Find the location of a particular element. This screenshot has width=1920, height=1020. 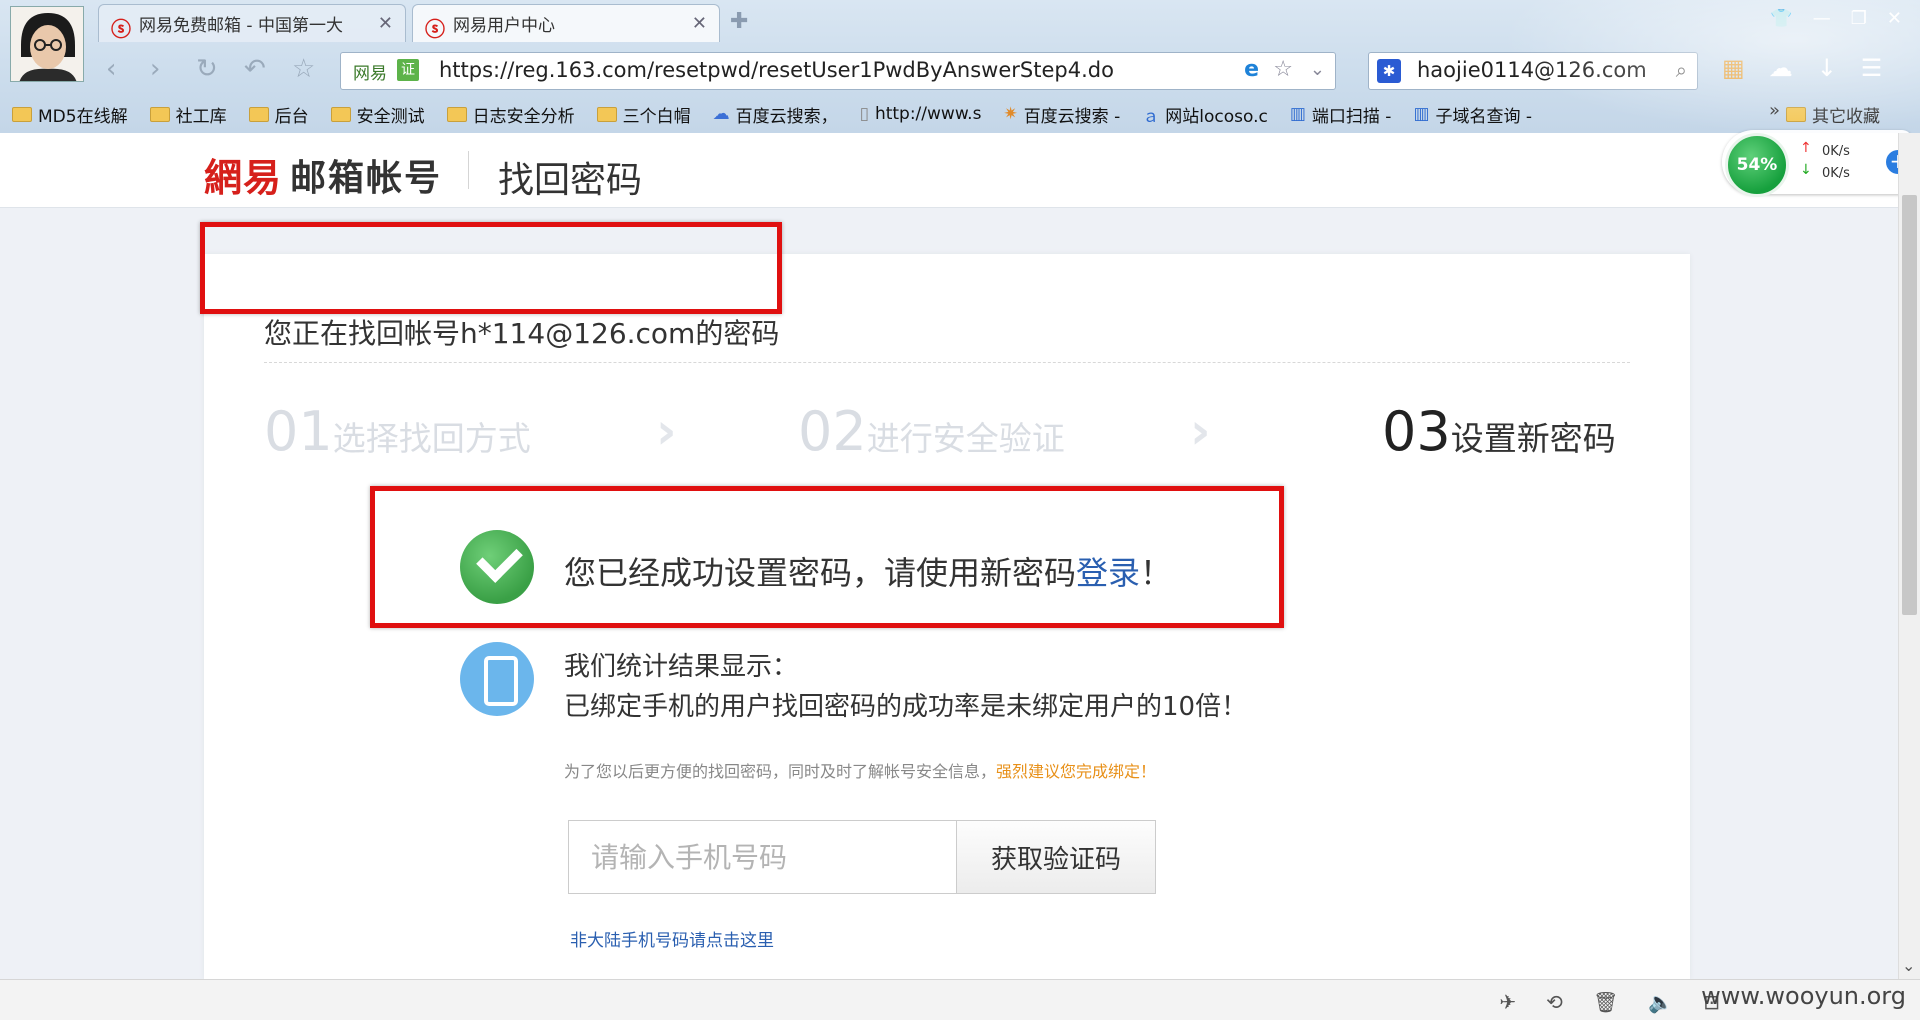

trash-icon: 🗑 is located at coordinates (1605, 1002).